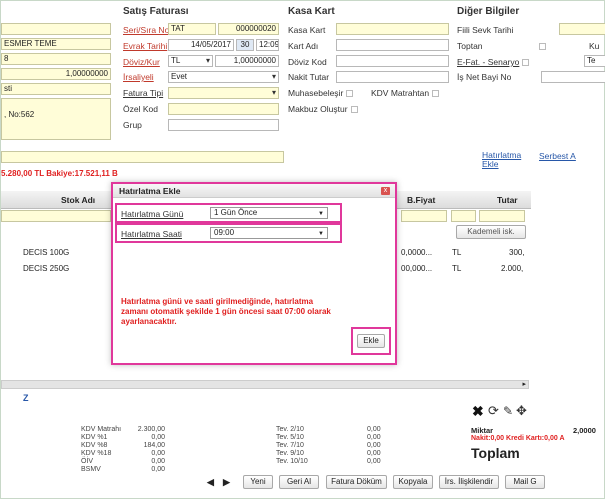 The height and width of the screenshot is (499, 605). I want to click on delete-icon: ✖, so click(478, 411).